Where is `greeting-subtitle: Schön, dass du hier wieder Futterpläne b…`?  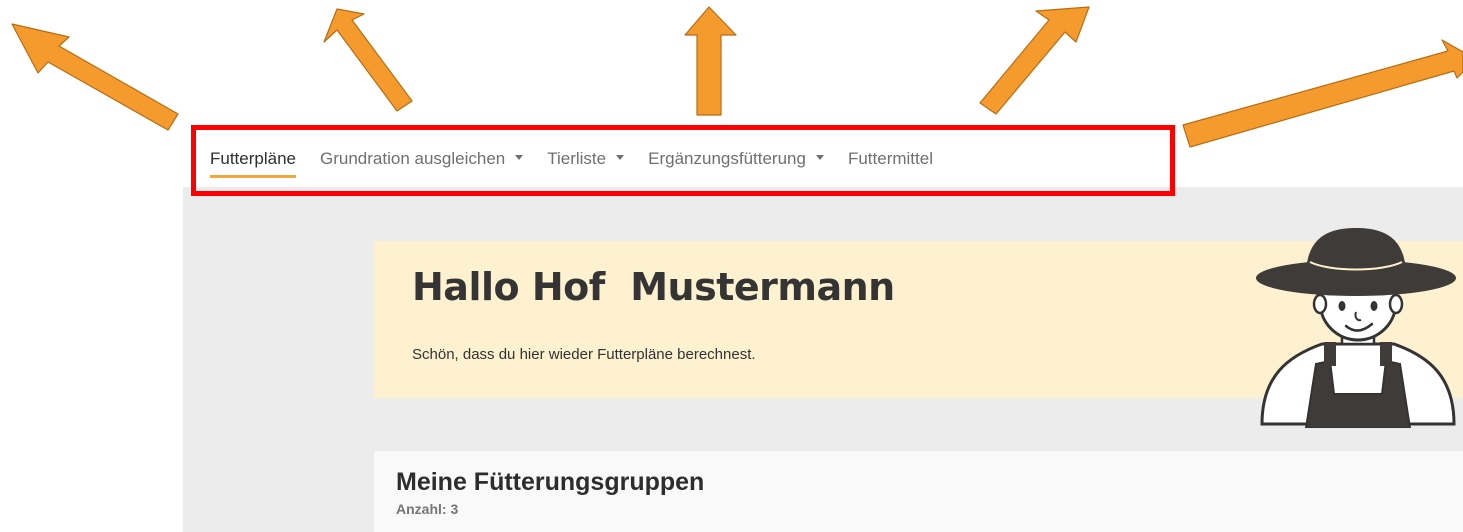
greeting-subtitle: Schön, dass du hier wieder Futterpläne b… is located at coordinates (584, 354).